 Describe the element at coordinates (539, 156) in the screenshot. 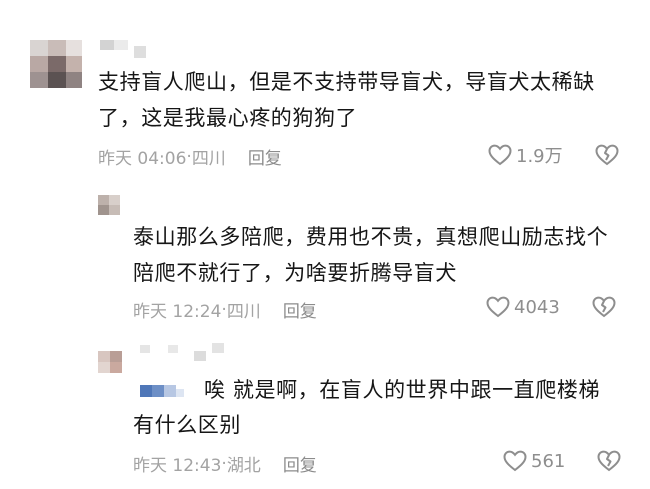

I see `like-count: 1.9万` at that location.